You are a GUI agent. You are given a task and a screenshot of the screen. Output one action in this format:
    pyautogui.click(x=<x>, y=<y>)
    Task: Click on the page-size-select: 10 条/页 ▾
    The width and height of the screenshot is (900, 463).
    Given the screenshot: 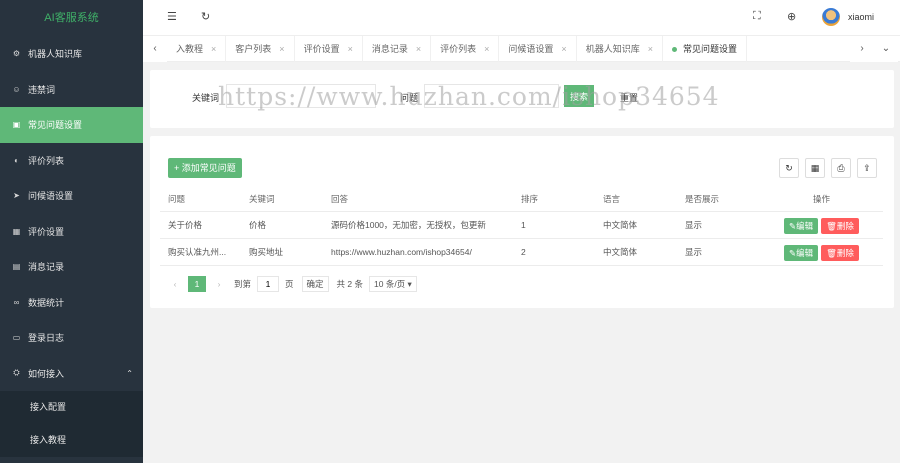 What is the action you would take?
    pyautogui.click(x=393, y=284)
    